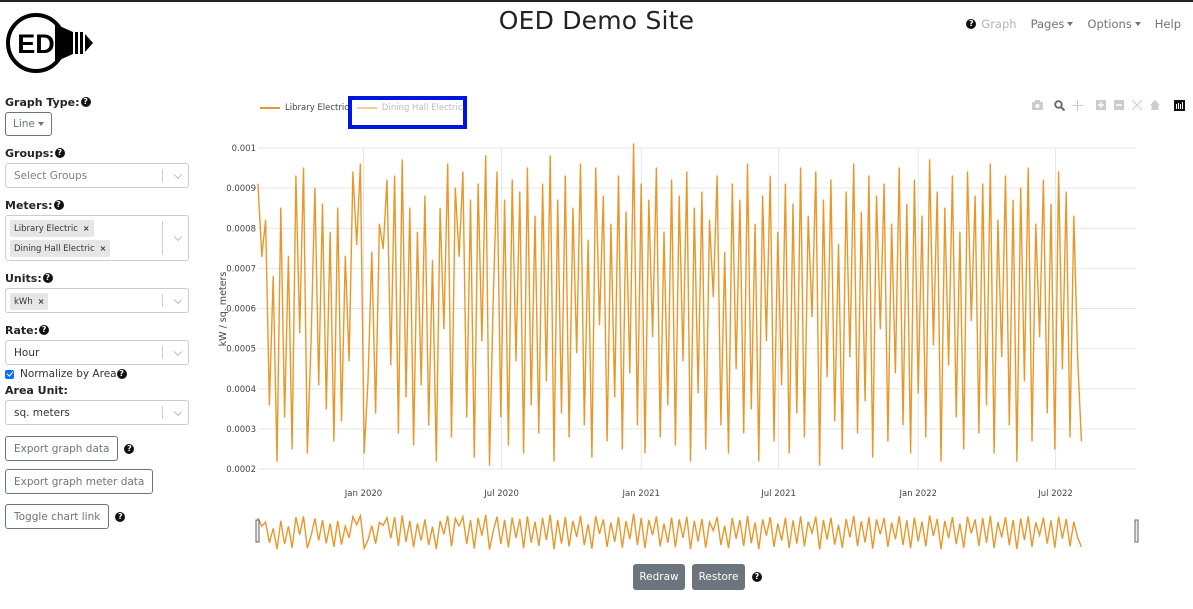 Image resolution: width=1193 pixels, height=609 pixels. What do you see at coordinates (241, 430) in the screenshot?
I see `y-tick-label: 0.0003` at bounding box center [241, 430].